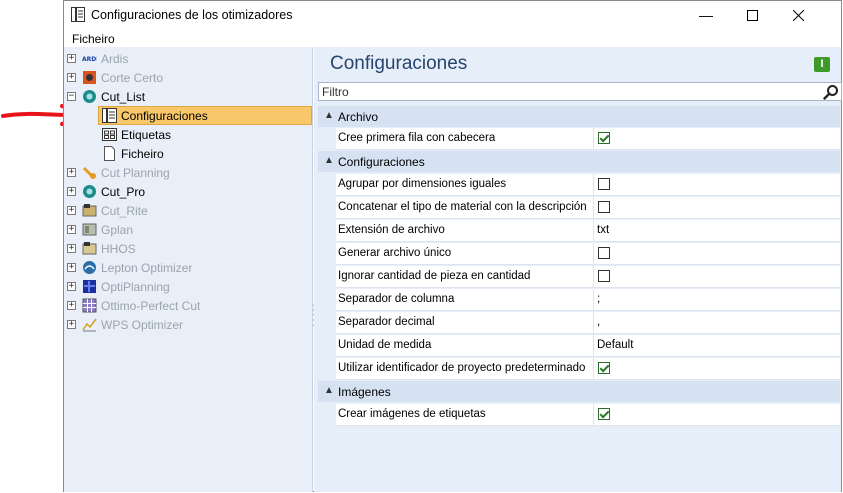  Describe the element at coordinates (188, 77) in the screenshot. I see `tree-item-corte-certo: + Corte Certo` at that location.